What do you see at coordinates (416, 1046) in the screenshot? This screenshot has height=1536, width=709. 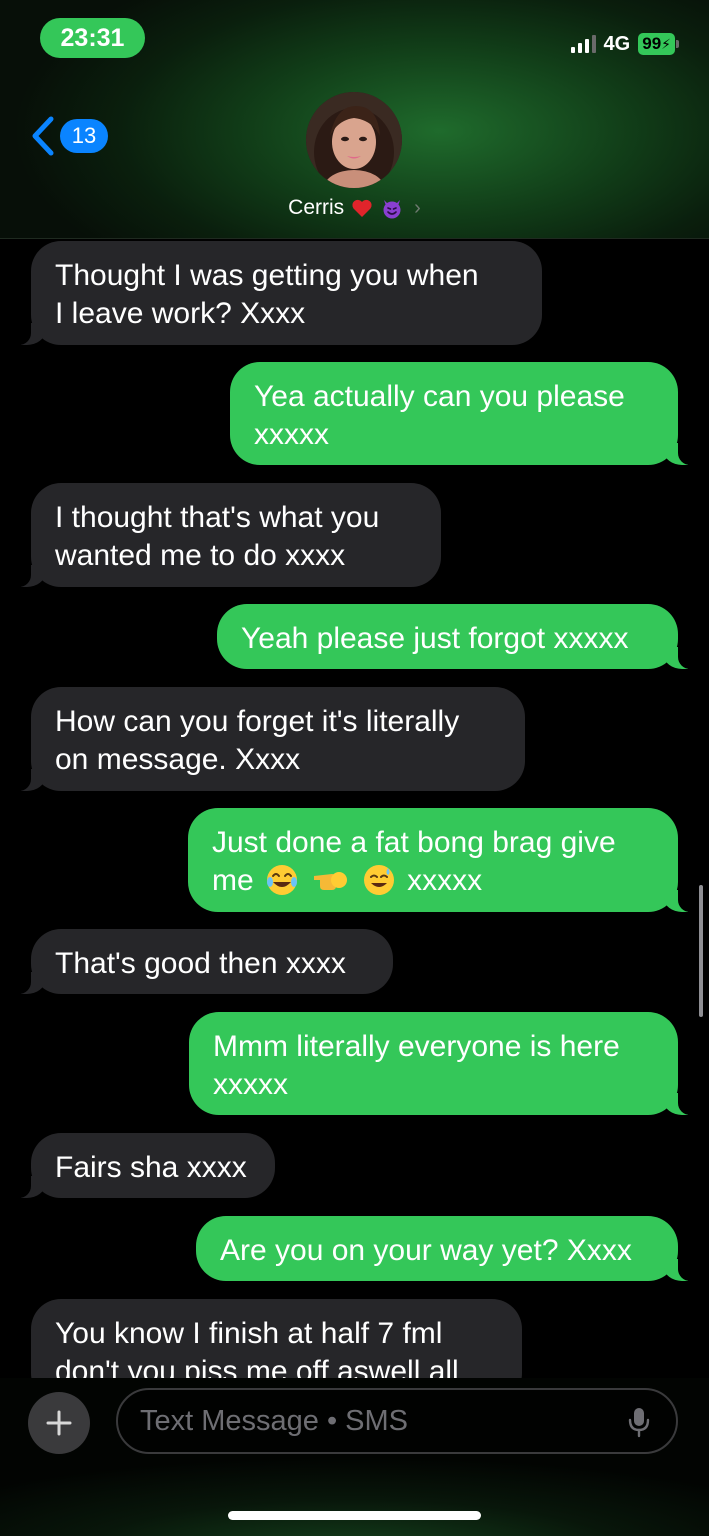 I see `message-line: Mmm literally everyone is here` at bounding box center [416, 1046].